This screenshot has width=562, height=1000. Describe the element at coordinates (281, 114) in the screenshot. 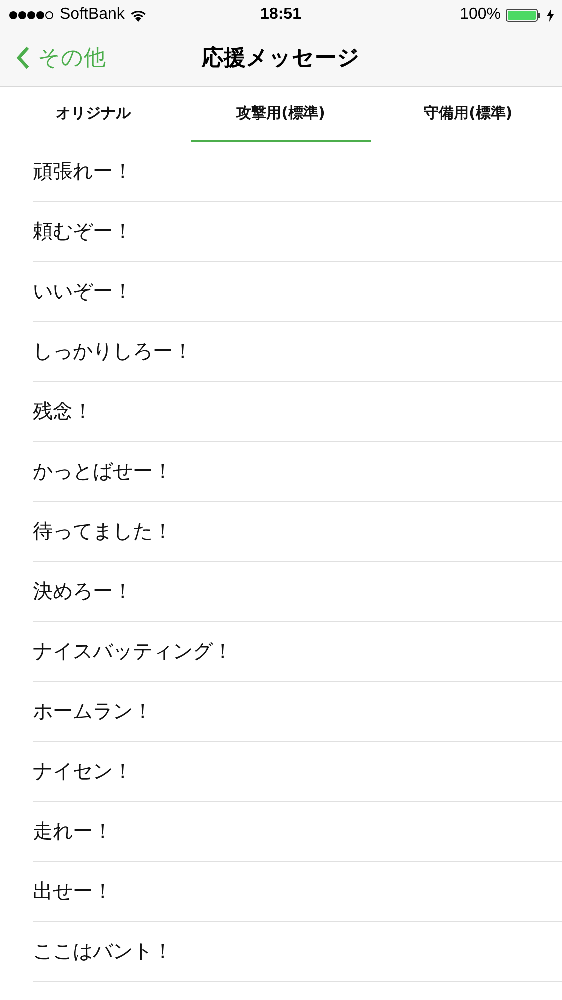

I see `tab: 攻撃用(標準)` at that location.